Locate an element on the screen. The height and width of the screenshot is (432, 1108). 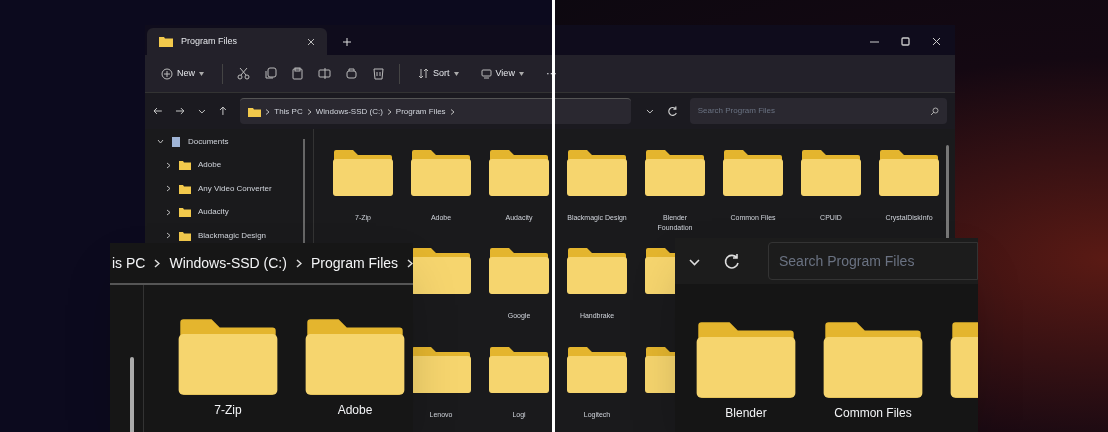
sidebar-item: Audacity is located at coordinates (213, 212).